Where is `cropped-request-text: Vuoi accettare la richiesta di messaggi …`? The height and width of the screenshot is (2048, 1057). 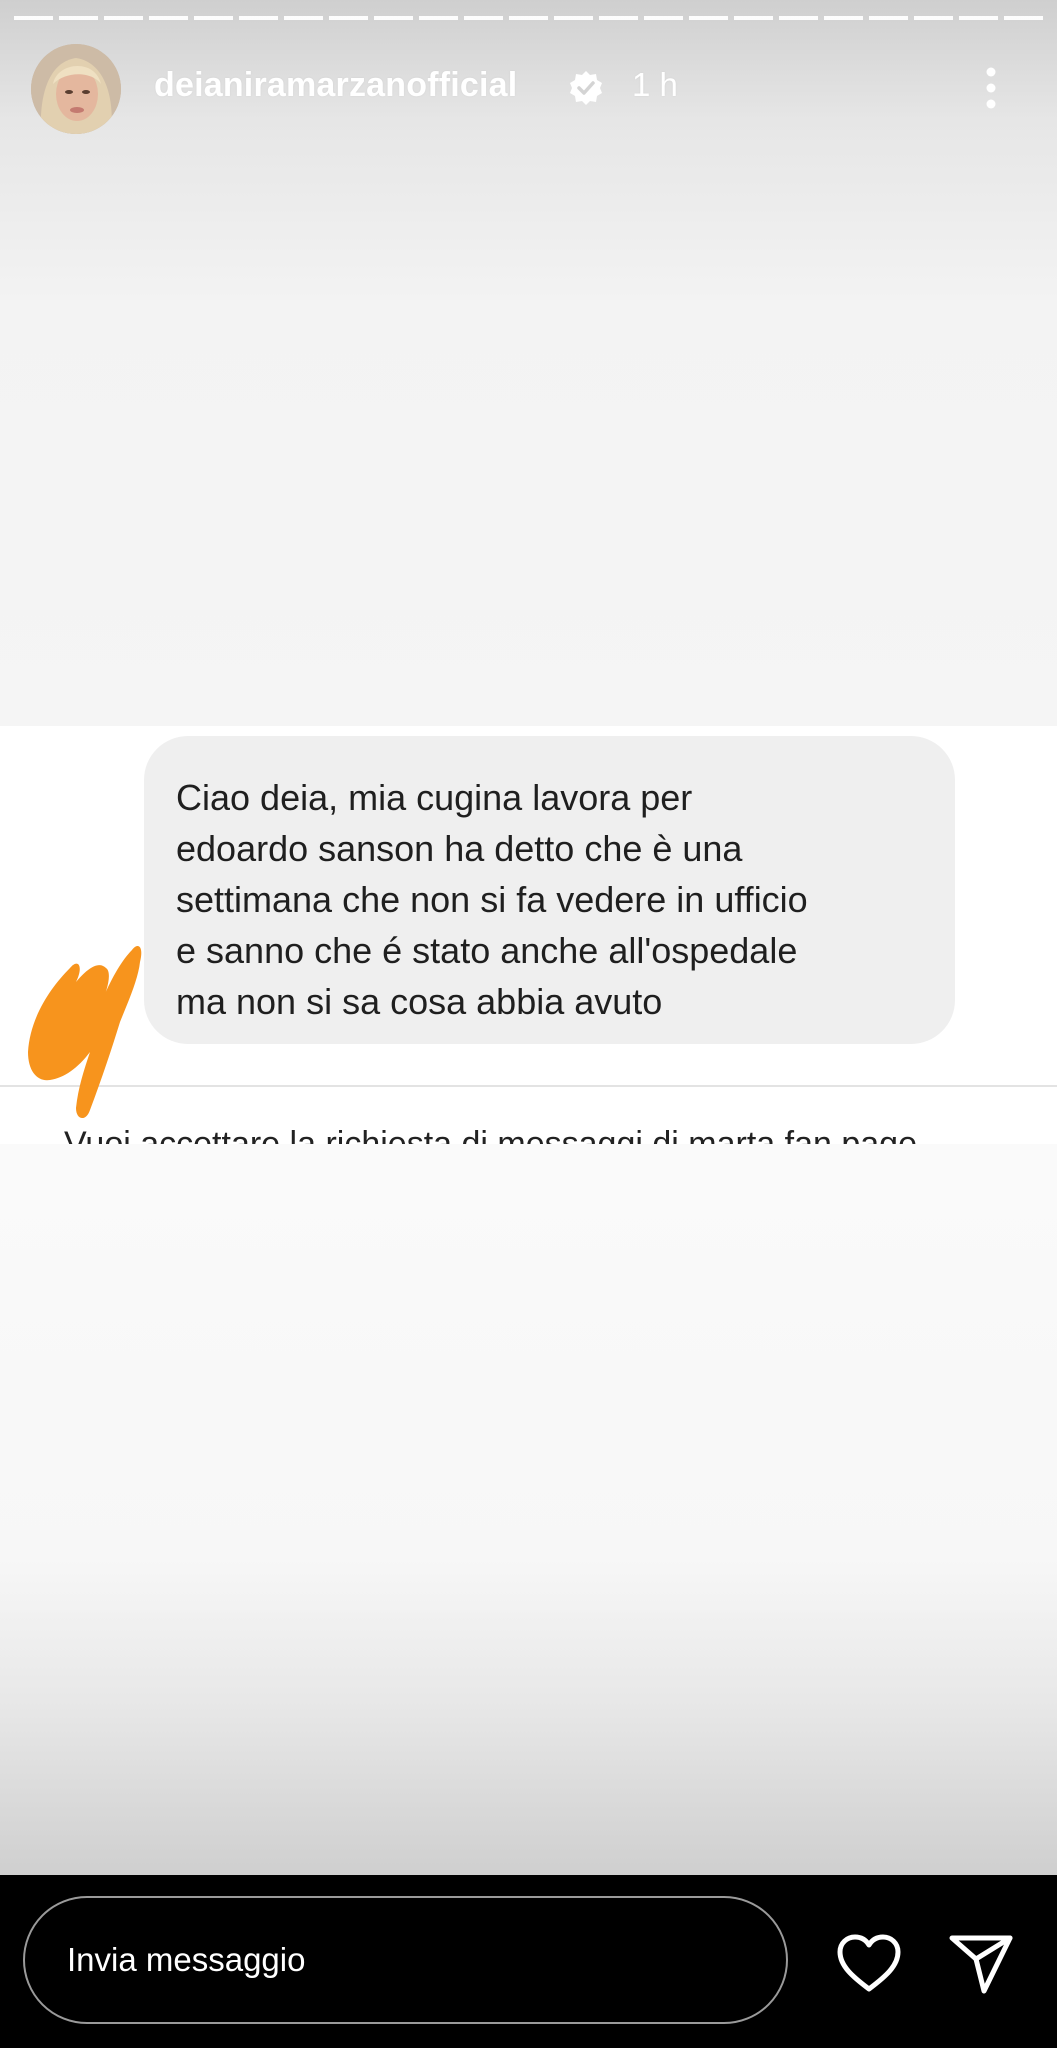 cropped-request-text: Vuoi accettare la richiesta di messaggi … is located at coordinates (490, 1134).